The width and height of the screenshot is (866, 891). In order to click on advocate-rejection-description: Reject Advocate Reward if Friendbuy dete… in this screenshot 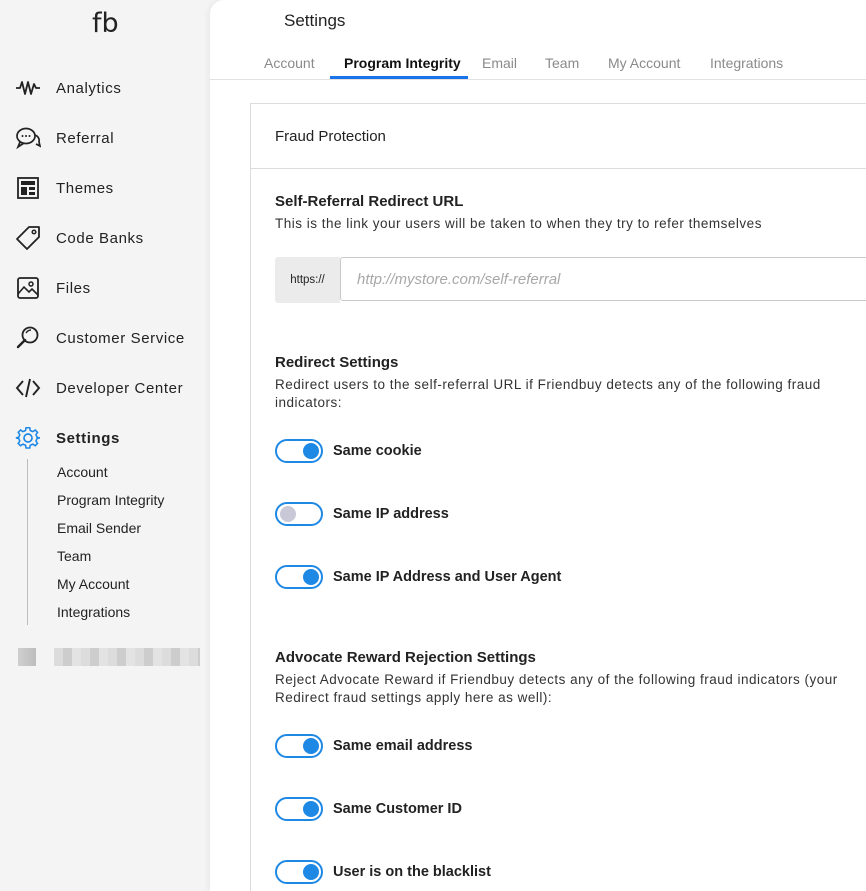, I will do `click(556, 688)`.